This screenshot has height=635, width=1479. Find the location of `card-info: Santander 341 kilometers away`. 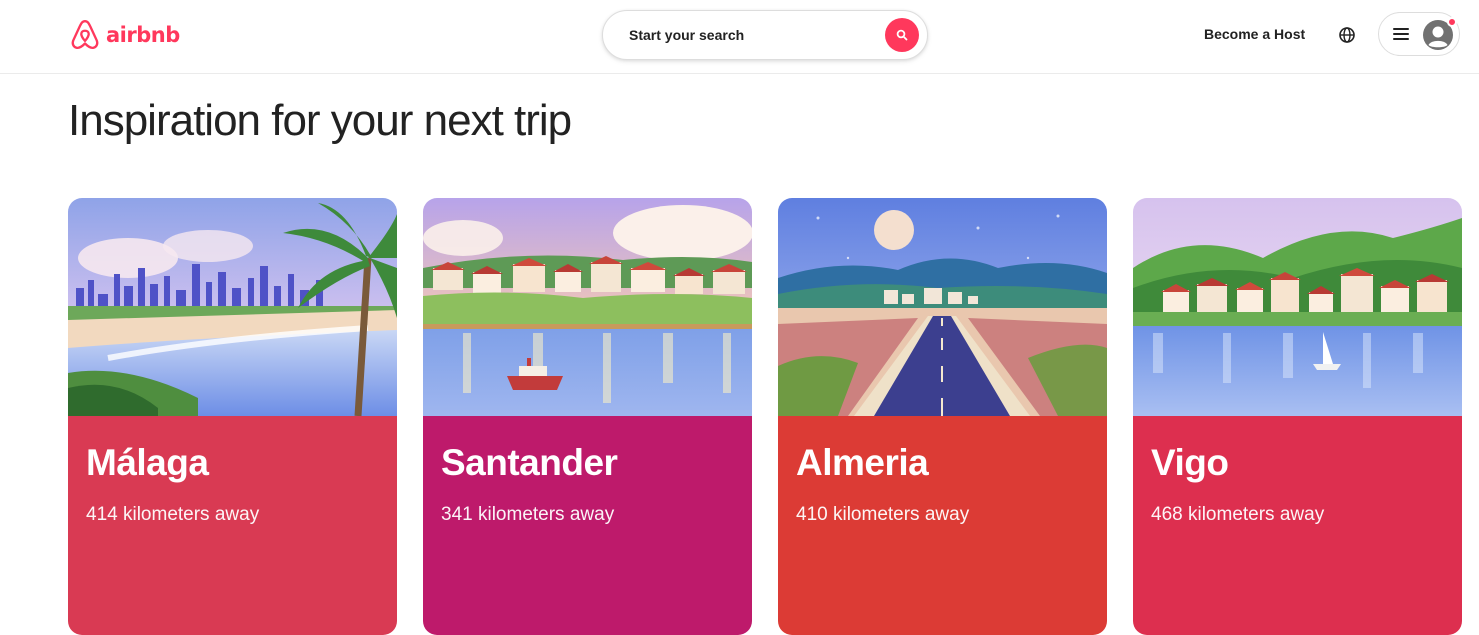

card-info: Santander 341 kilometers away is located at coordinates (587, 525).